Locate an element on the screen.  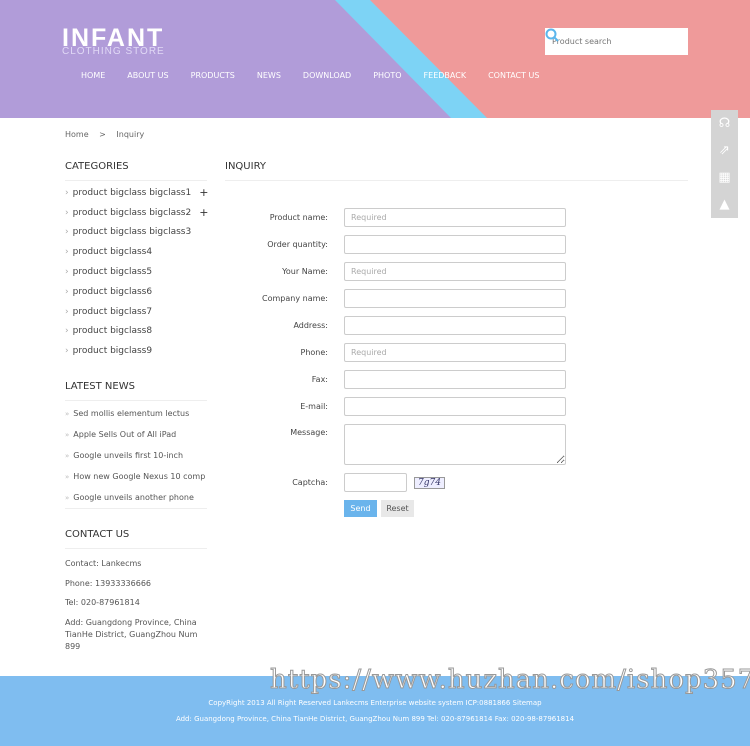
contact-tel: Tel: 020-87961814 is located at coordinates (102, 603).